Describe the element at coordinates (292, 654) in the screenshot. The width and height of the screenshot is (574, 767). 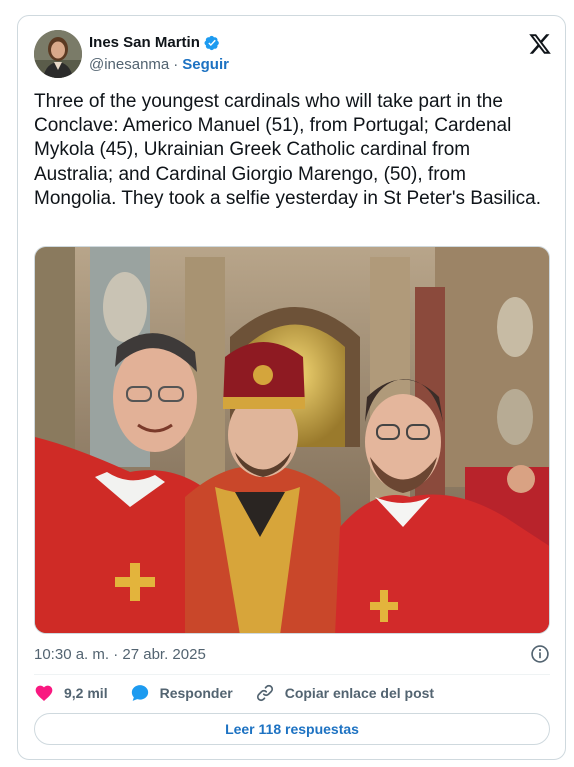
I see `tweet-meta-row: 10:30 a. m. · 27 abr. 2025` at that location.